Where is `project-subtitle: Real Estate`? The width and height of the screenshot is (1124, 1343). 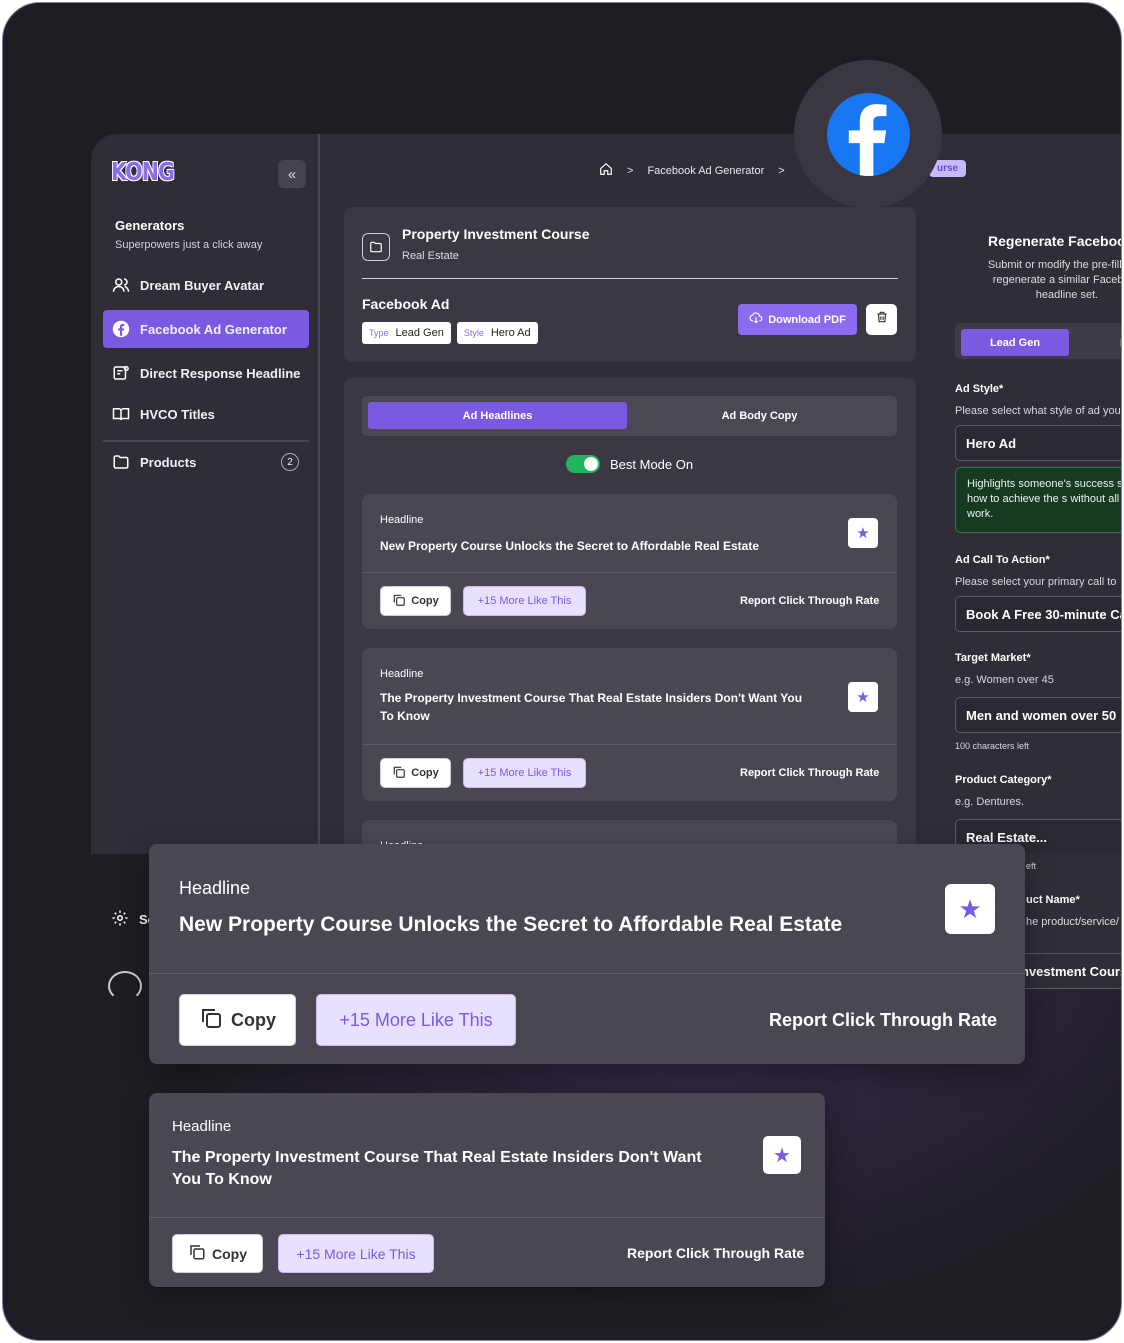
project-subtitle: Real Estate is located at coordinates (430, 256).